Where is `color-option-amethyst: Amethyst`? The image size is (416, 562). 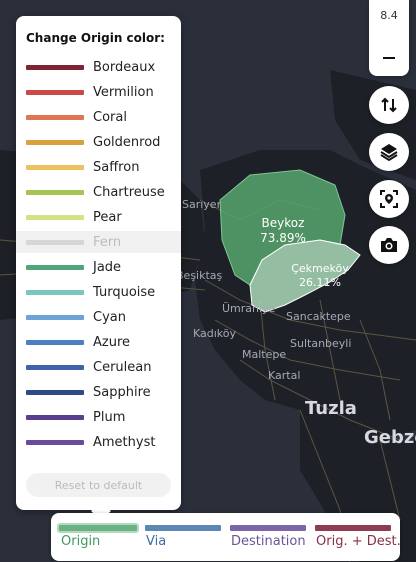 color-option-amethyst: Amethyst is located at coordinates (98, 442).